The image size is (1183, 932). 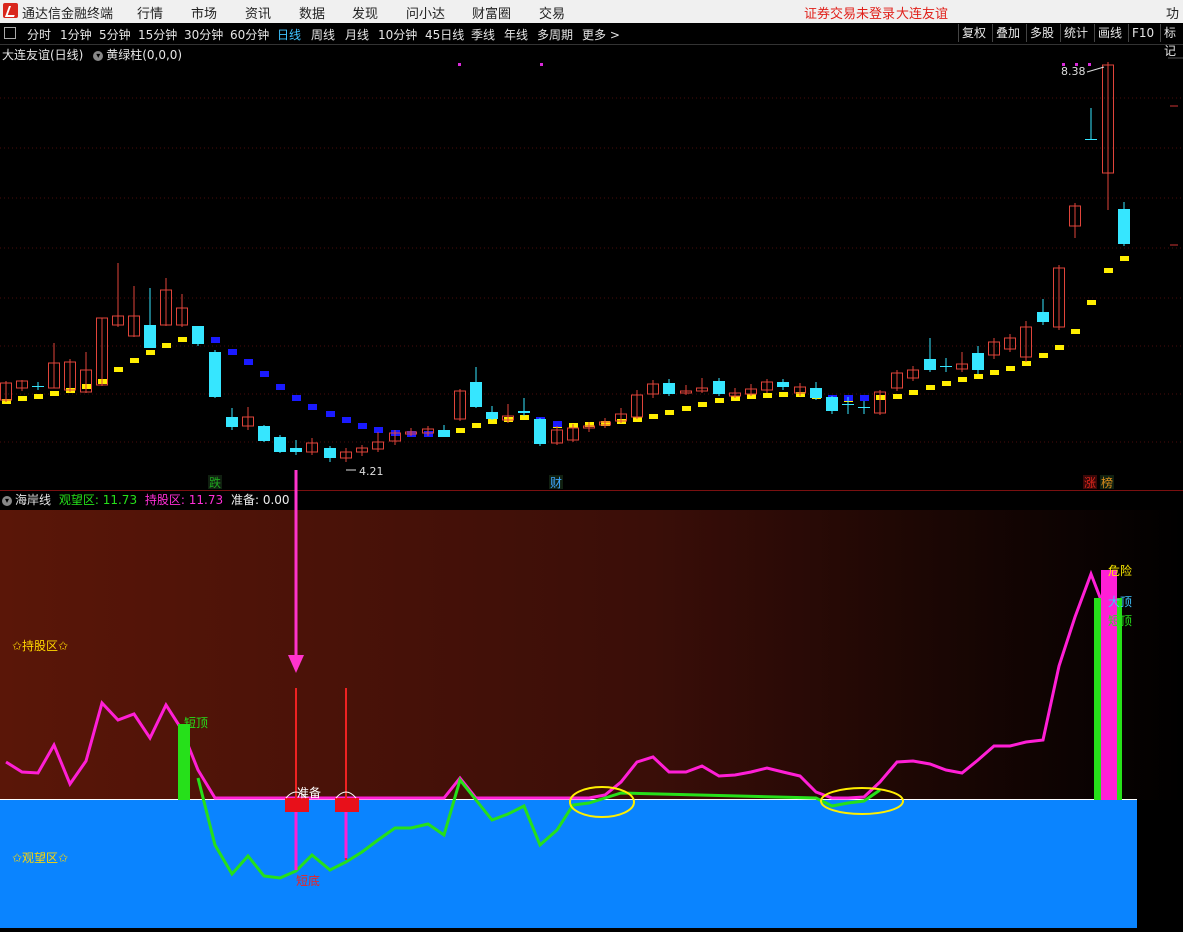 What do you see at coordinates (184, 762) in the screenshot?
I see `short-top-bar` at bounding box center [184, 762].